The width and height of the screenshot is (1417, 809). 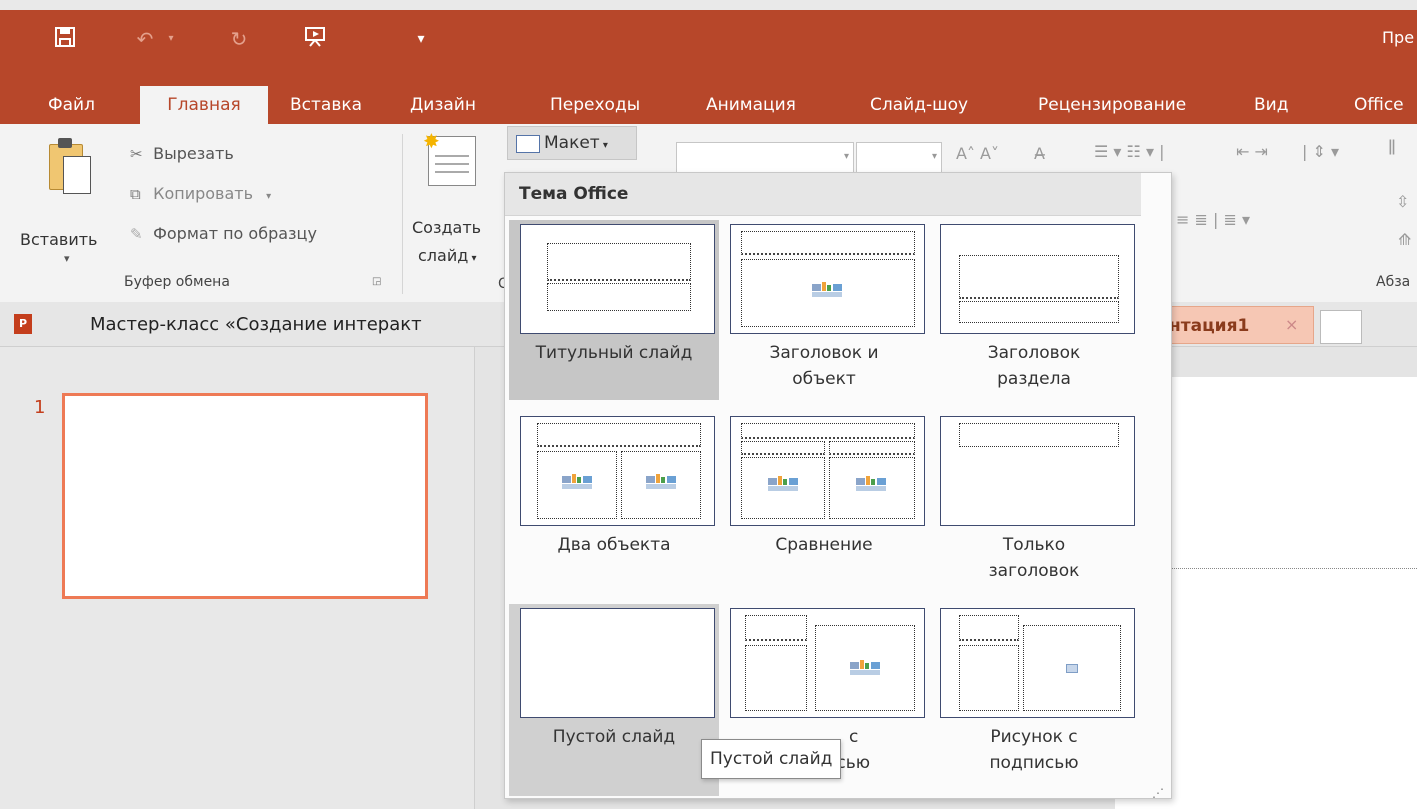 What do you see at coordinates (1158, 793) in the screenshot?
I see `resize-grip-icon: ⋰` at bounding box center [1158, 793].